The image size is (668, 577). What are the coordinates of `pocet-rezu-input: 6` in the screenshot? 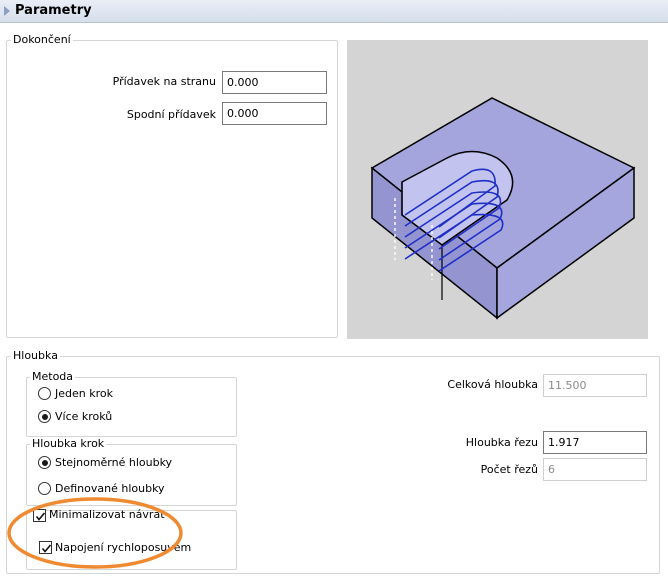 It's located at (595, 469).